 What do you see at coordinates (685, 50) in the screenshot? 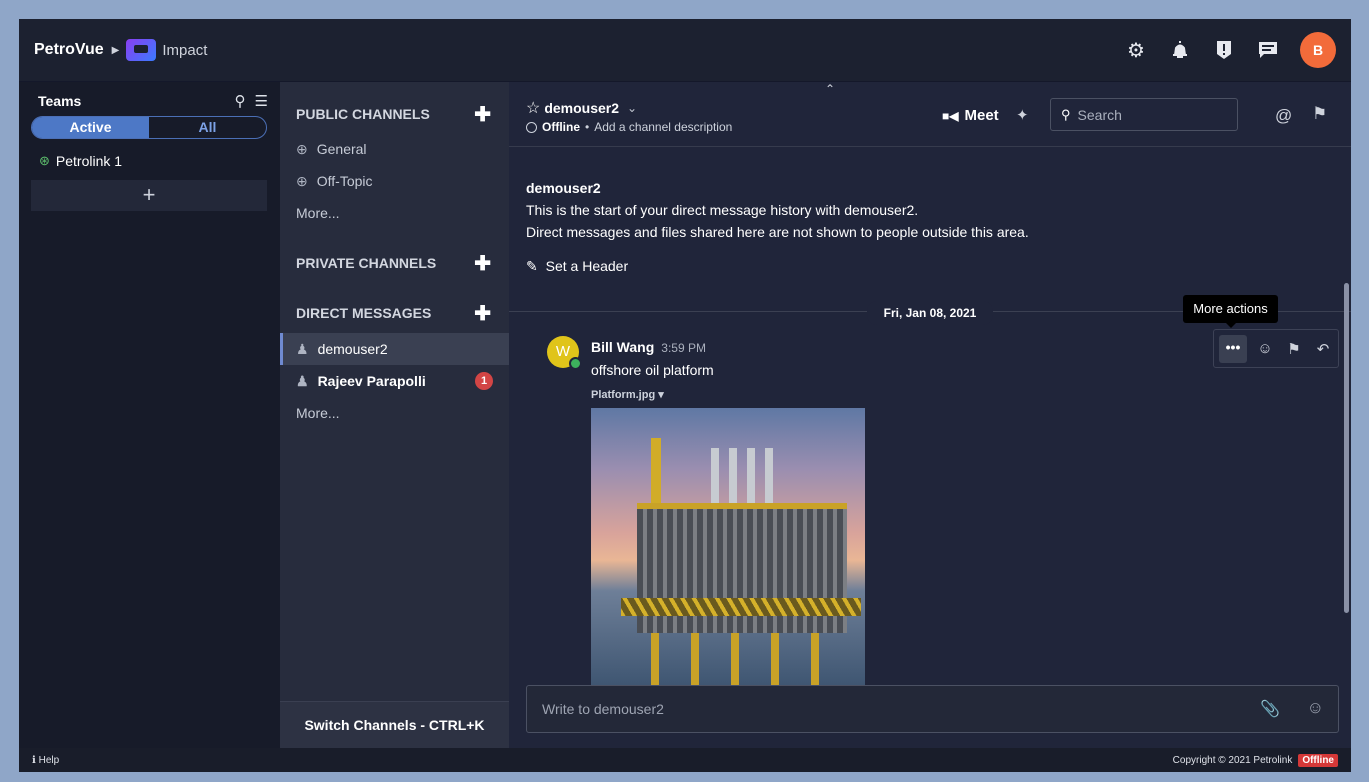
I see `top-bar: PetroVue ▶ Impact ⚙ B` at bounding box center [685, 50].